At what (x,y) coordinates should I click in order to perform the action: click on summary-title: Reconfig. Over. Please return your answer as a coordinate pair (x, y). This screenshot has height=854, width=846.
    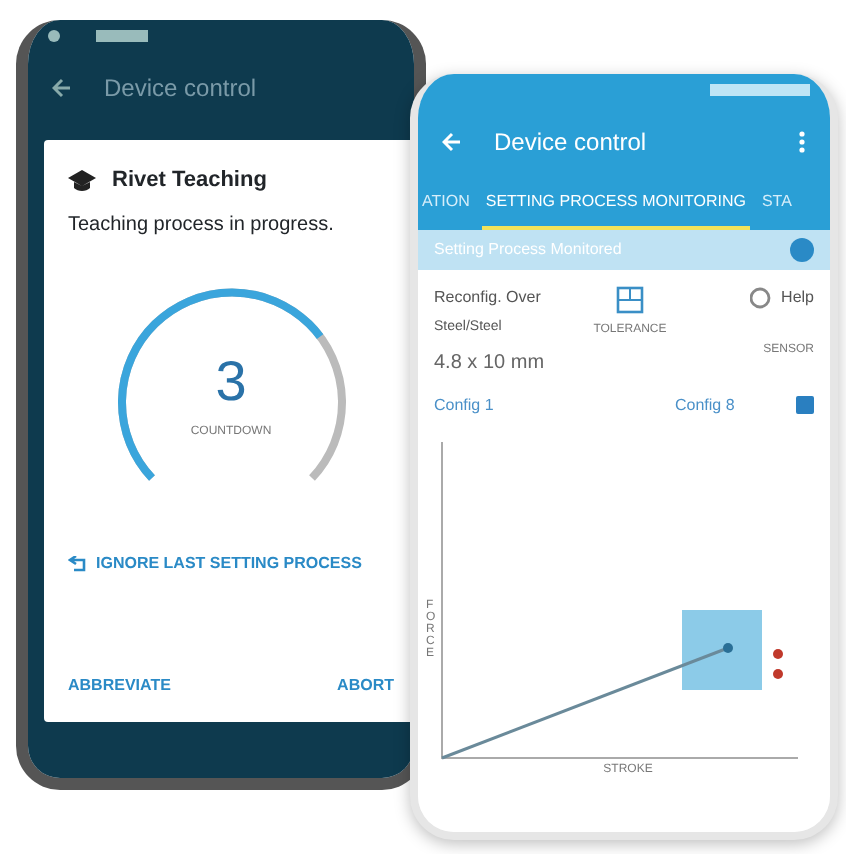
    Looking at the image, I should click on (488, 298).